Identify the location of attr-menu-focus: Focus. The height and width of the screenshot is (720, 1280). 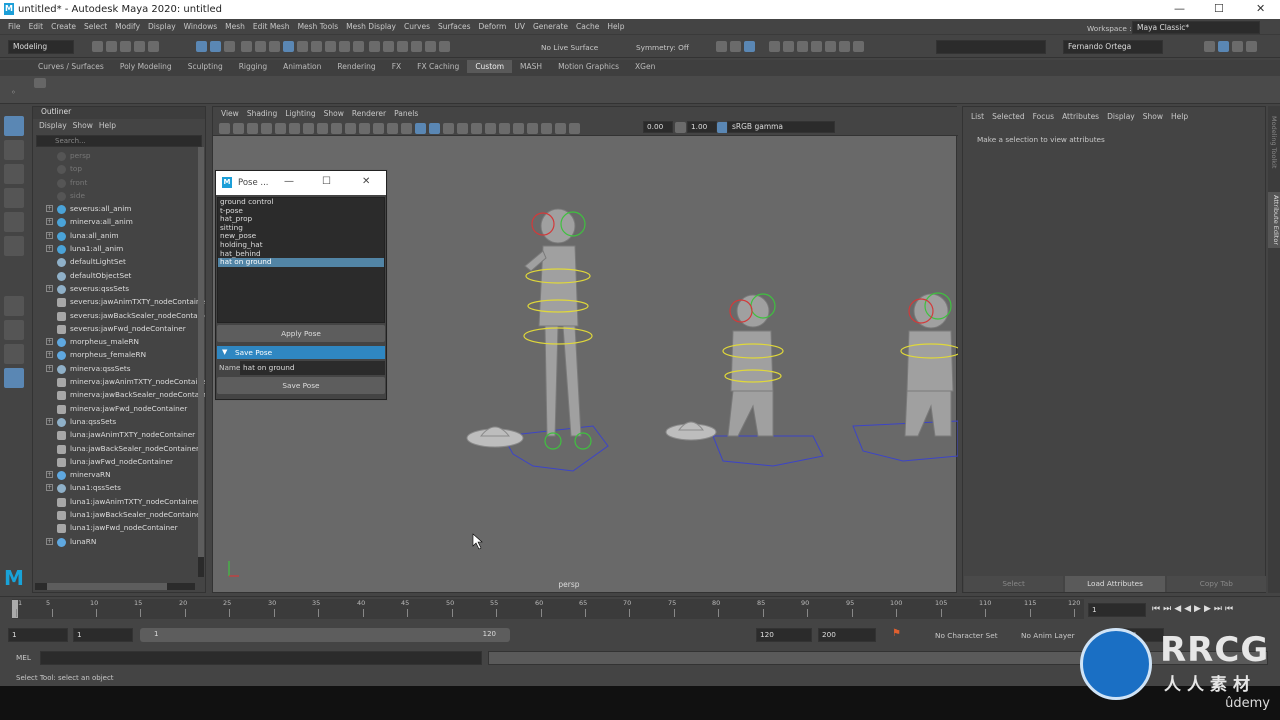
(1043, 116).